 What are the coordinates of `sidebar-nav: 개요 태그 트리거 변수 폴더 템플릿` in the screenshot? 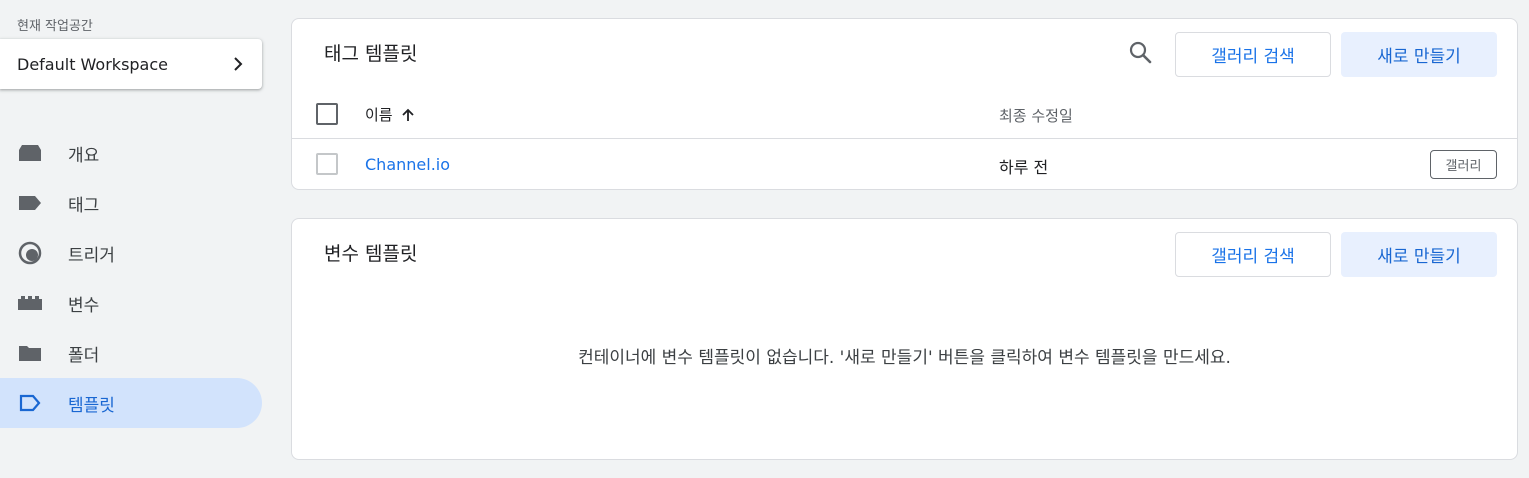 It's located at (131, 278).